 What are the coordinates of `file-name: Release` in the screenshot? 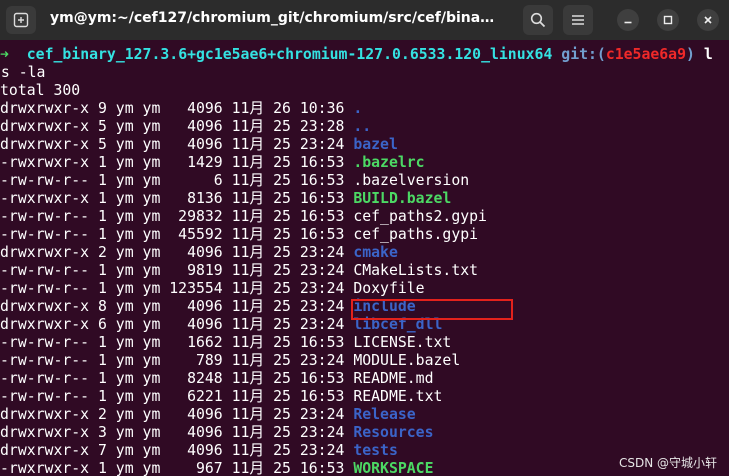 It's located at (384, 414).